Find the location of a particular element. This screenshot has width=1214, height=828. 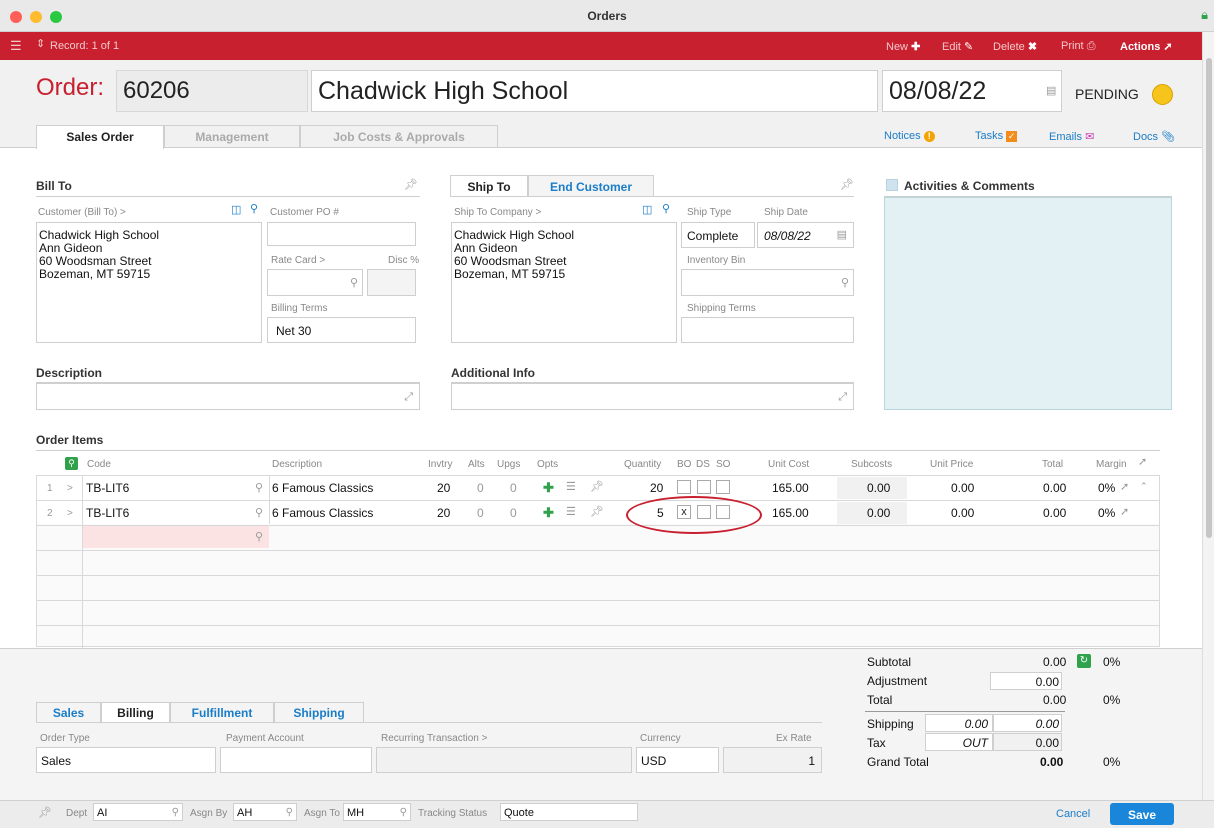

ds-checkbox is located at coordinates (704, 487).